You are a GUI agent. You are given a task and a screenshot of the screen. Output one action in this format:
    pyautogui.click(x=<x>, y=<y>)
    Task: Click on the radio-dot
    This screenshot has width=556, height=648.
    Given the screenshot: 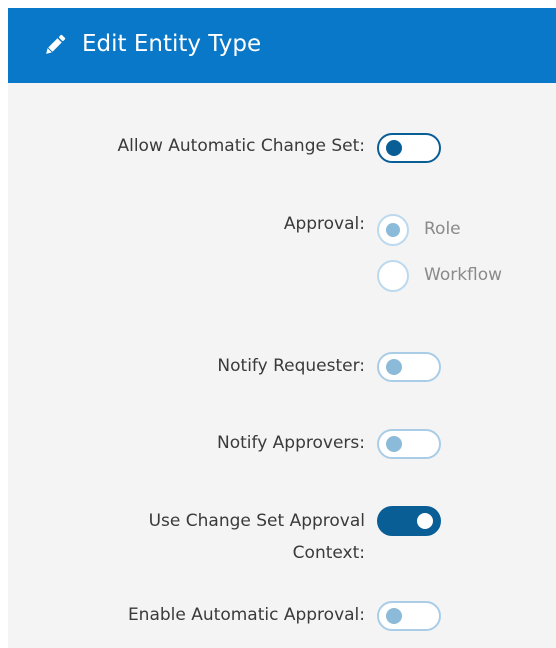 What is the action you would take?
    pyautogui.click(x=393, y=230)
    